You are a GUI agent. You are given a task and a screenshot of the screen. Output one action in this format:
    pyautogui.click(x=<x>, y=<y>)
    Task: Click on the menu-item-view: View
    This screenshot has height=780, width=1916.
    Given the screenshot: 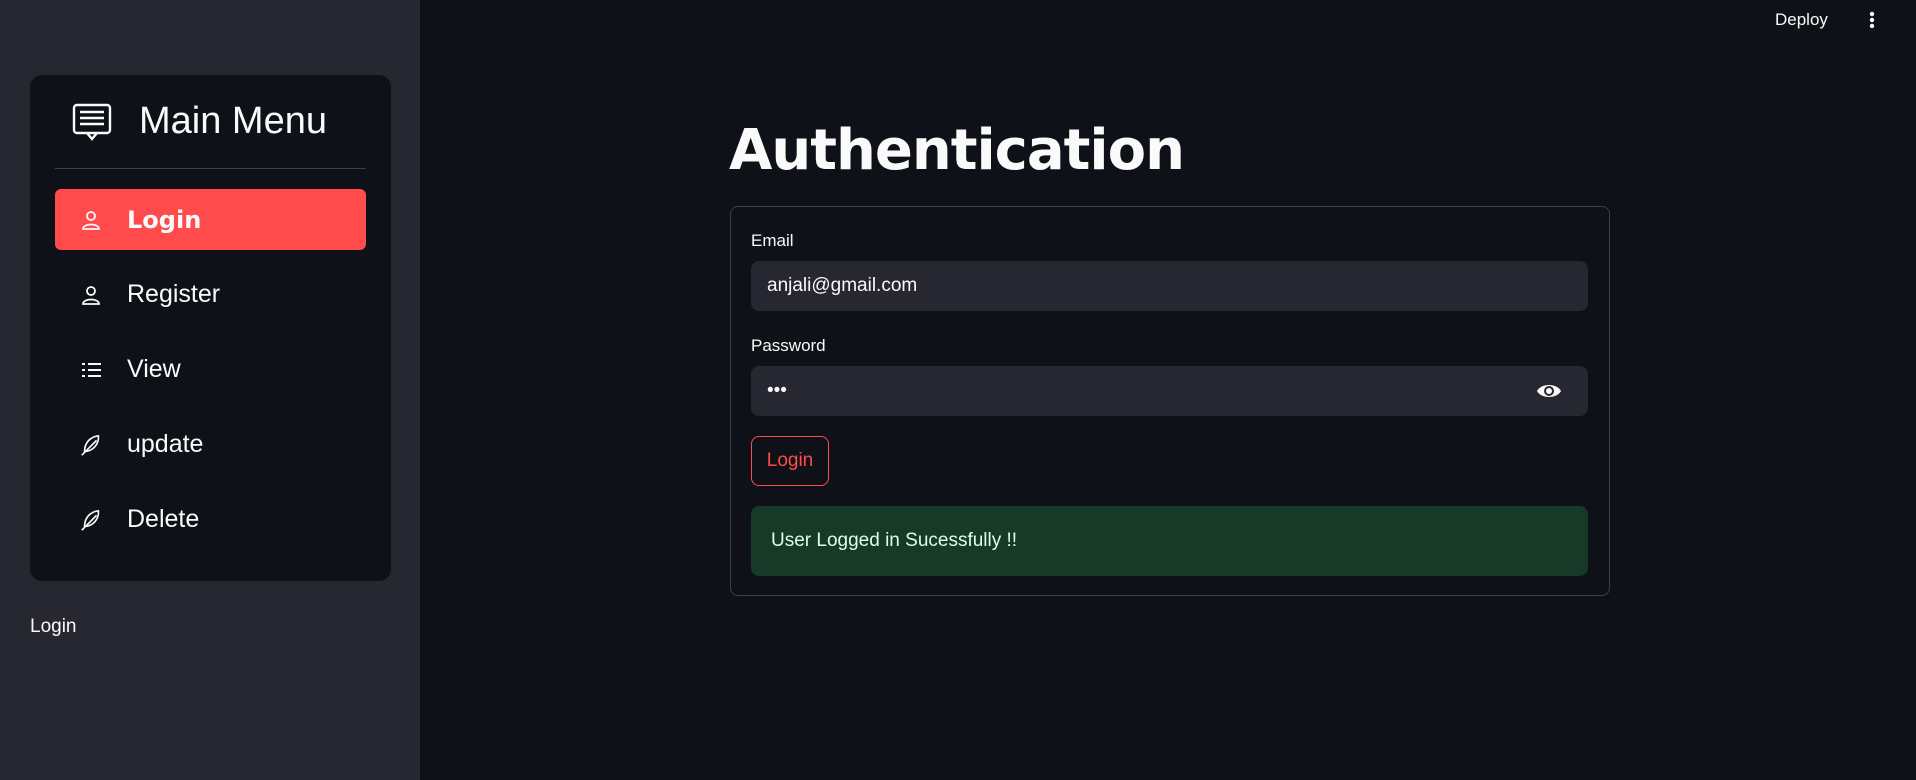 What is the action you would take?
    pyautogui.click(x=210, y=369)
    